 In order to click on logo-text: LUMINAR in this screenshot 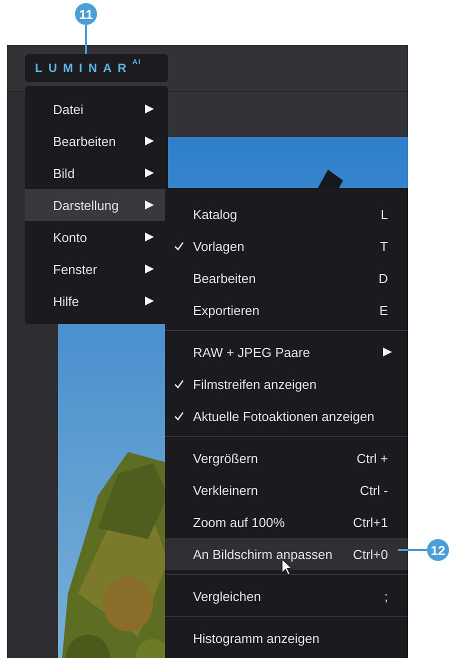, I will do `click(83, 68)`.